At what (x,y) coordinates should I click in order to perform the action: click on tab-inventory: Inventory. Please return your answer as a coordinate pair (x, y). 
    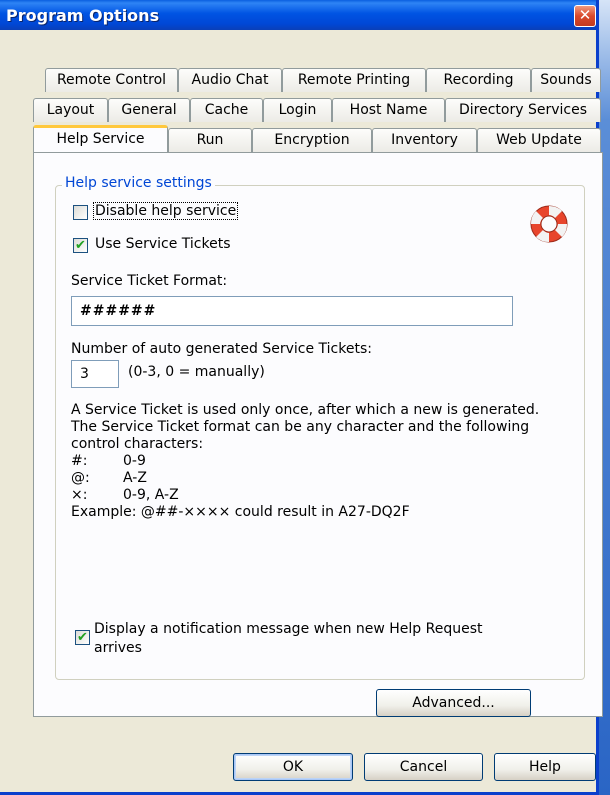
    Looking at the image, I should click on (424, 140).